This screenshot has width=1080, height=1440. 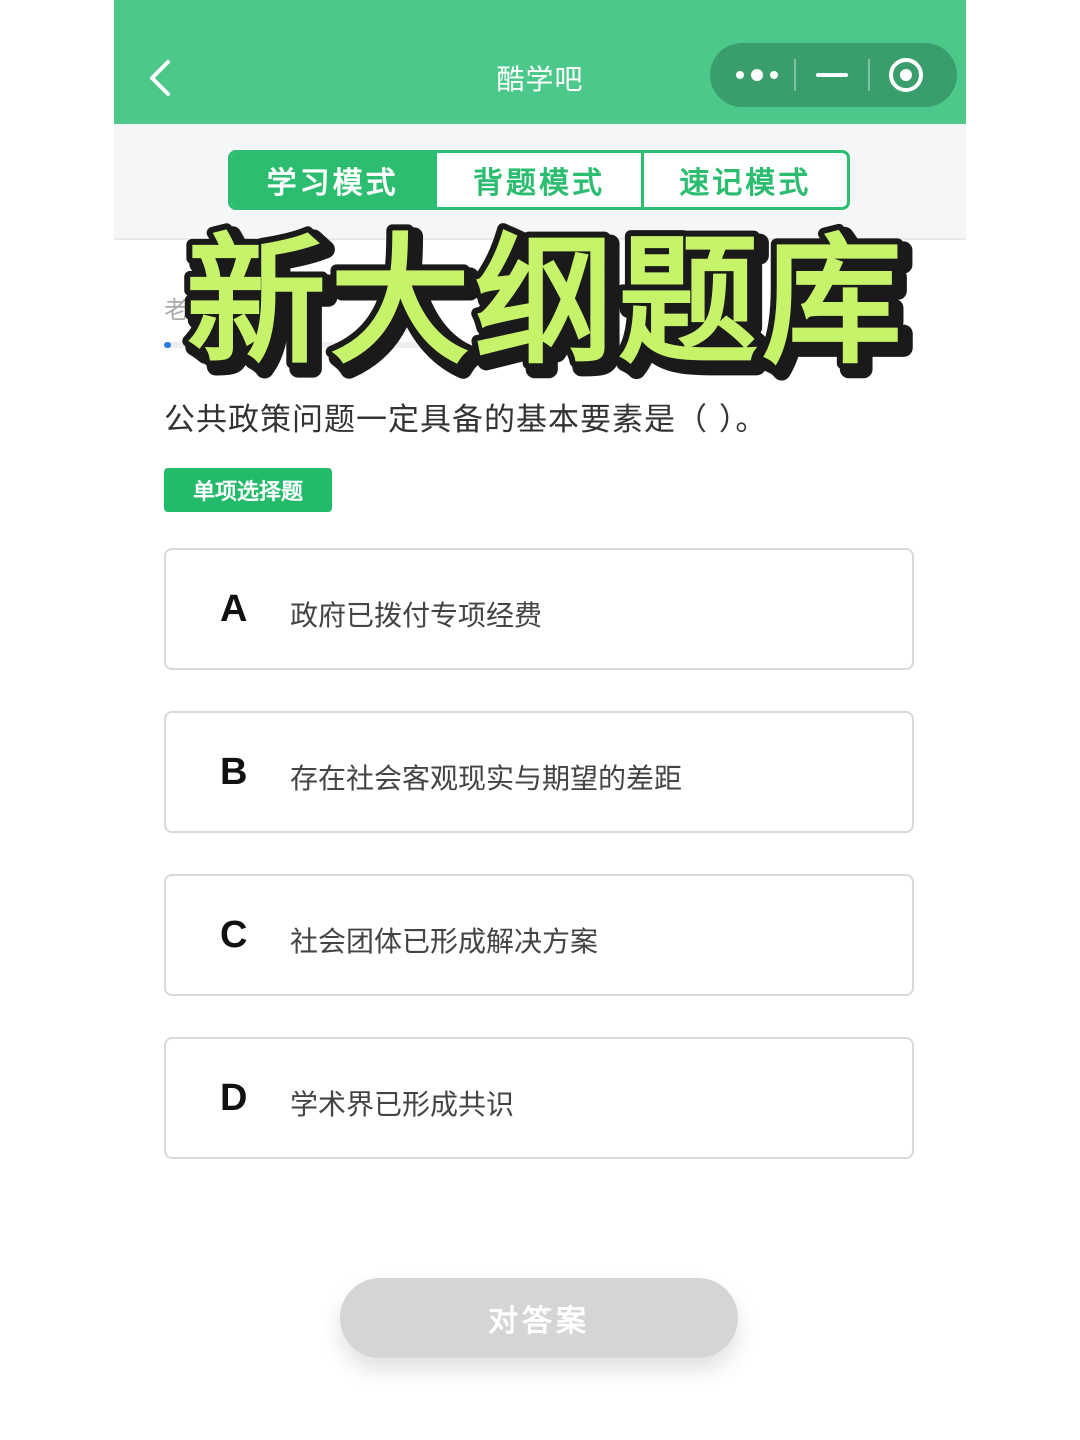 I want to click on minimize-icon, so click(x=832, y=75).